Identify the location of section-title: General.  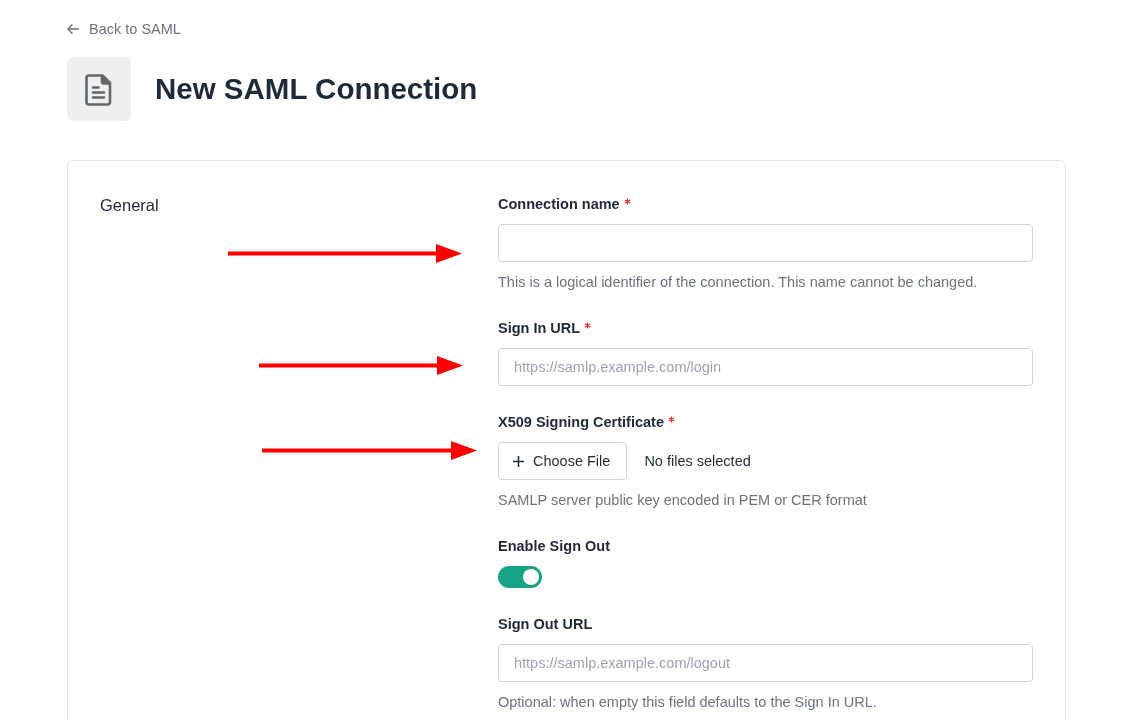
(129, 205).